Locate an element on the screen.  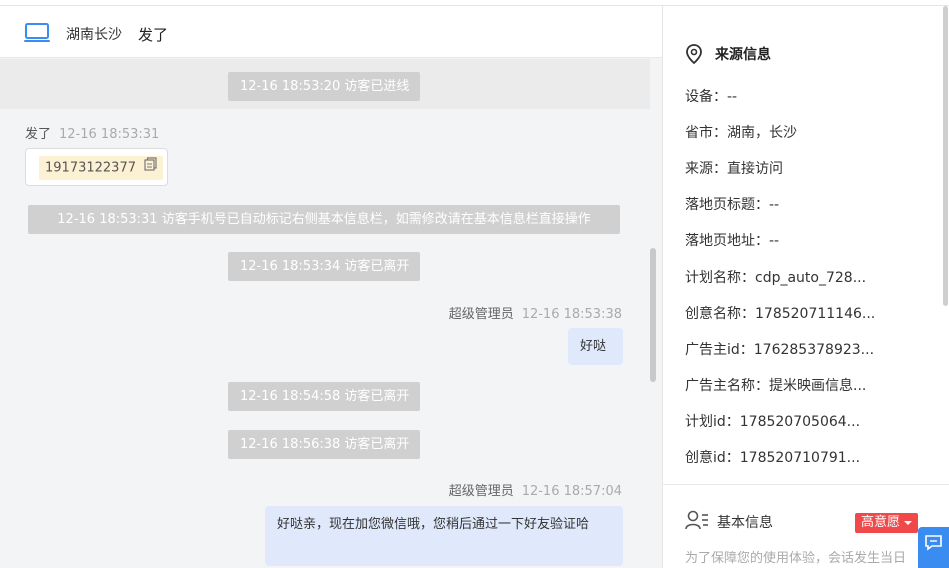
info-scrollbar is located at coordinates (945, 156).